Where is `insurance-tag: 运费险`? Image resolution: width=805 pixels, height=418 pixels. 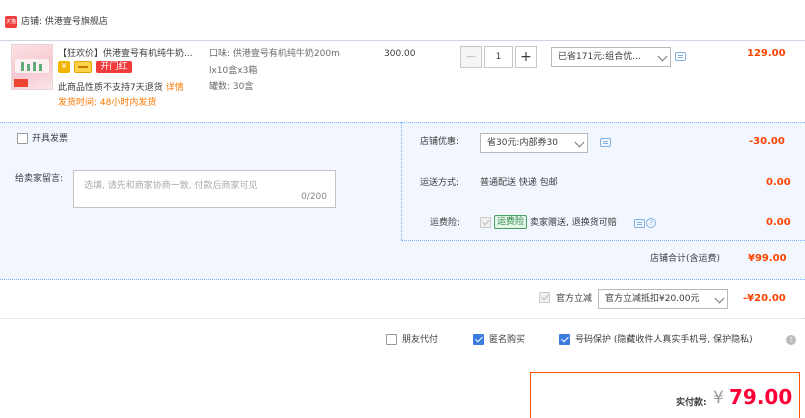 insurance-tag: 运费险 is located at coordinates (510, 222).